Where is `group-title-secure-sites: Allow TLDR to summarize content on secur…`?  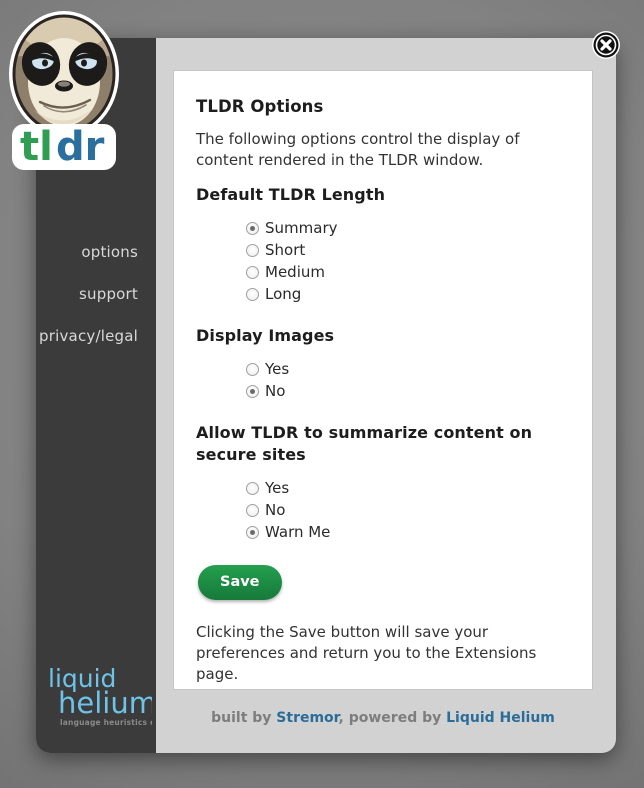 group-title-secure-sites: Allow TLDR to summarize content on secur… is located at coordinates (364, 443).